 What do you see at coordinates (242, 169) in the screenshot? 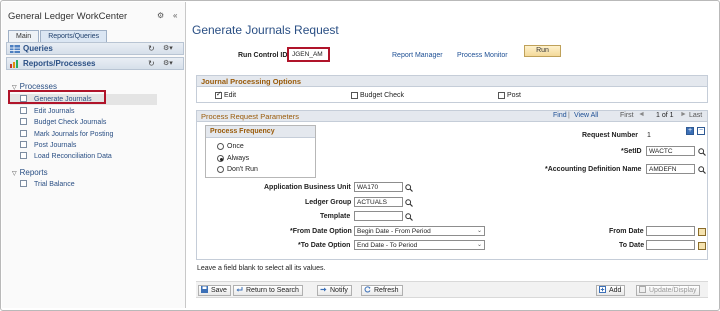
I see `frequency-dont-run-label: Don't Run` at bounding box center [242, 169].